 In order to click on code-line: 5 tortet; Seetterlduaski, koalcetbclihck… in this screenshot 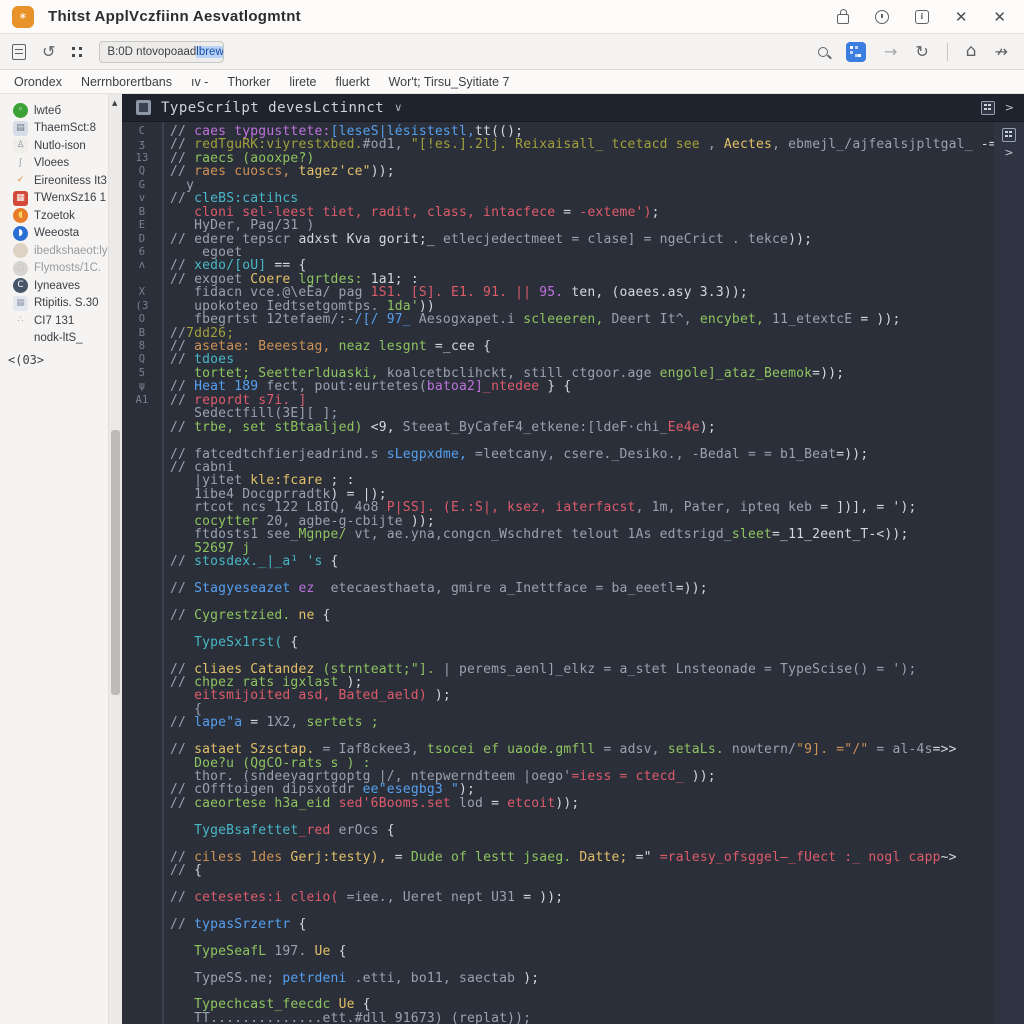, I will do `click(558, 373)`.